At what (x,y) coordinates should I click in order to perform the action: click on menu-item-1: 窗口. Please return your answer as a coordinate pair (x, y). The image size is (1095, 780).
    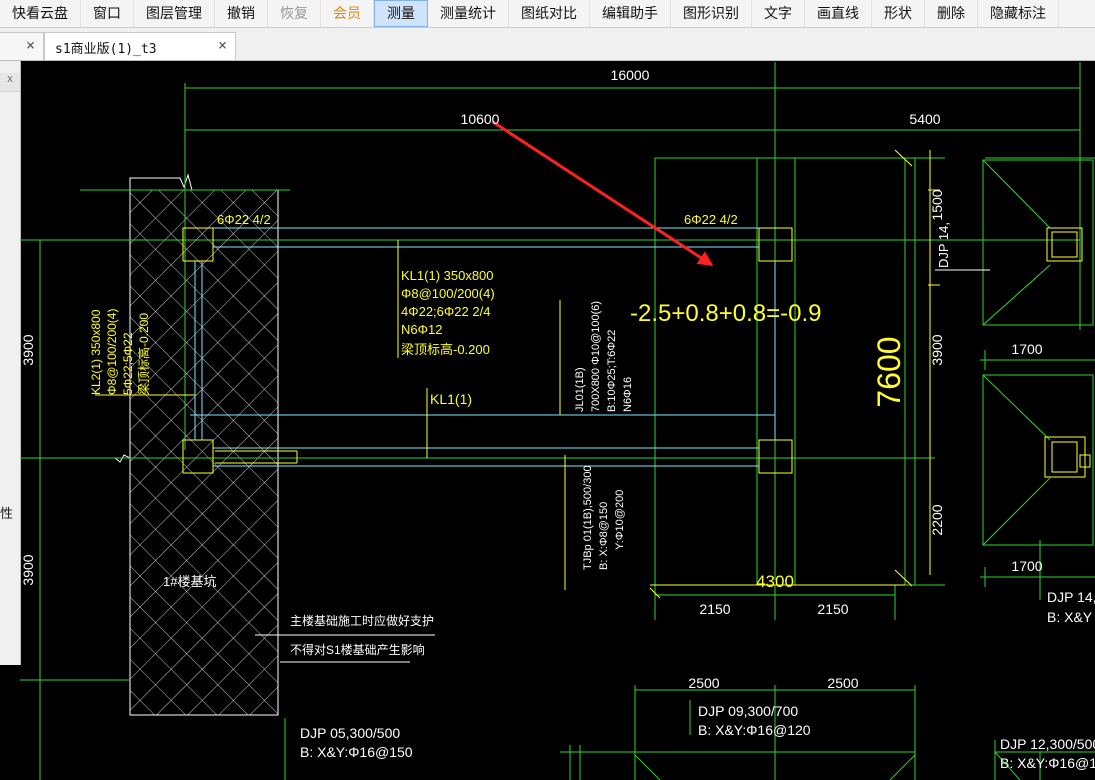
    Looking at the image, I should click on (107, 13).